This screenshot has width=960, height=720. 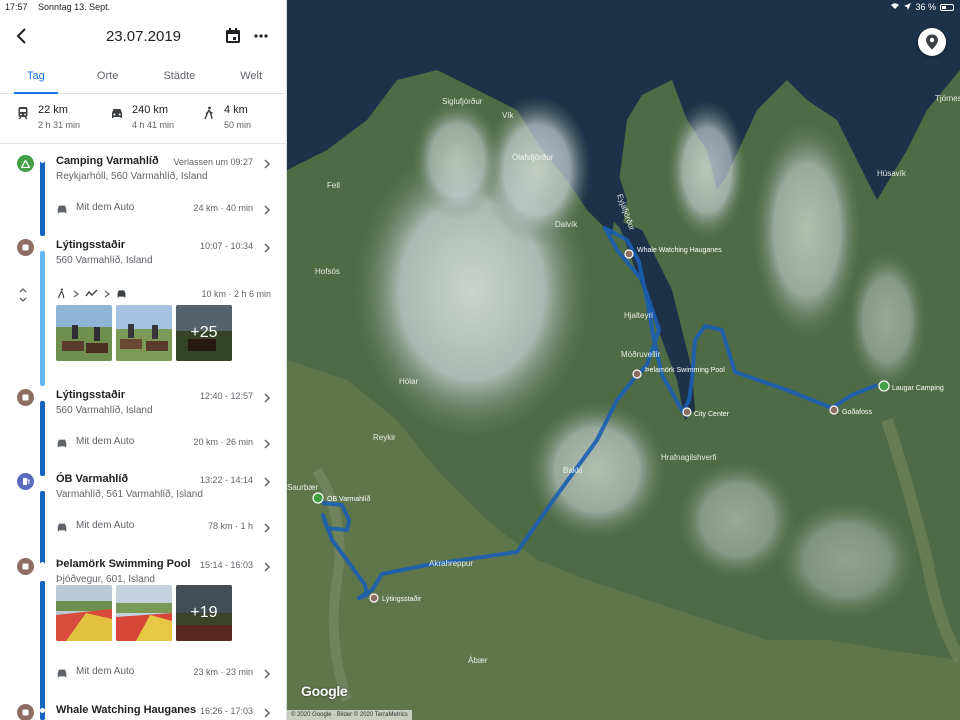 I want to click on move-distance: 78 km · 1 h, so click(x=230, y=526).